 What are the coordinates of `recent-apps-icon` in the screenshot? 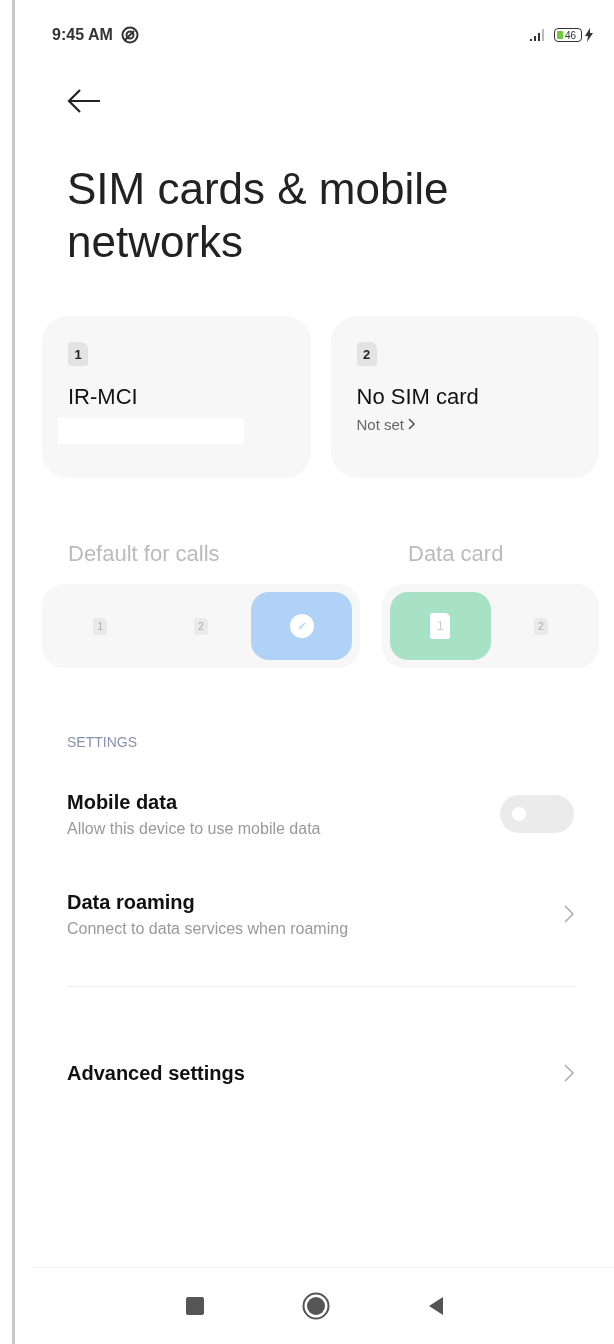 It's located at (194, 1306).